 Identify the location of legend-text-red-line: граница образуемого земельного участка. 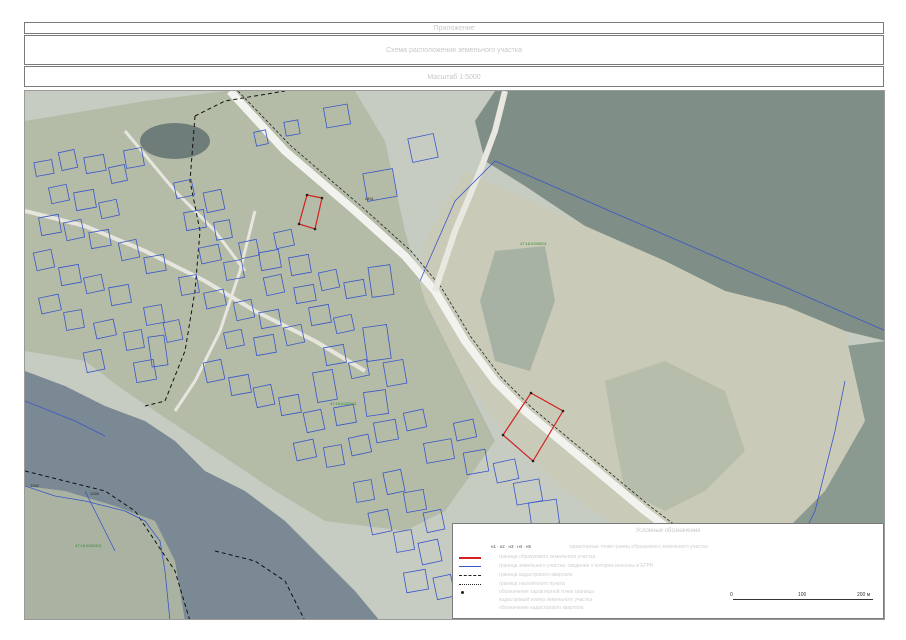
(547, 557).